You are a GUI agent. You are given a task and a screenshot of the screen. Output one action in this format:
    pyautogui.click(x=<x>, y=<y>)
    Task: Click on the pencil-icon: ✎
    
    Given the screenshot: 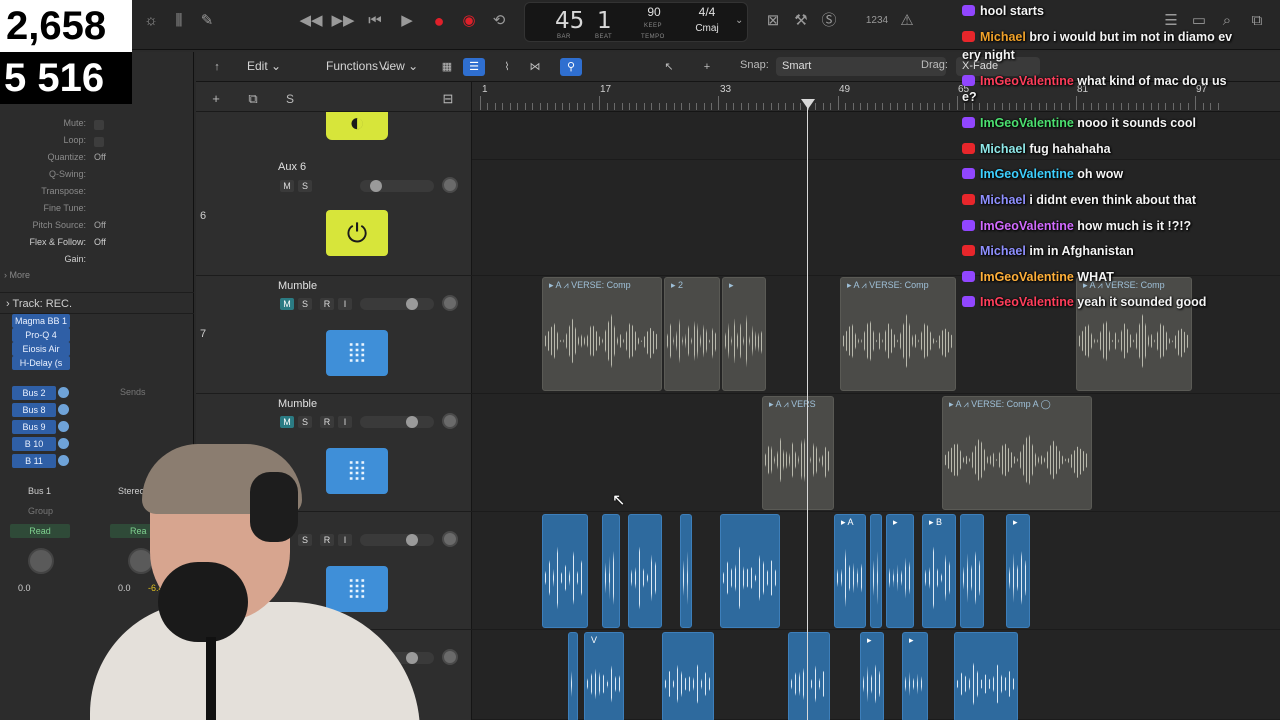 What is the action you would take?
    pyautogui.click(x=207, y=21)
    